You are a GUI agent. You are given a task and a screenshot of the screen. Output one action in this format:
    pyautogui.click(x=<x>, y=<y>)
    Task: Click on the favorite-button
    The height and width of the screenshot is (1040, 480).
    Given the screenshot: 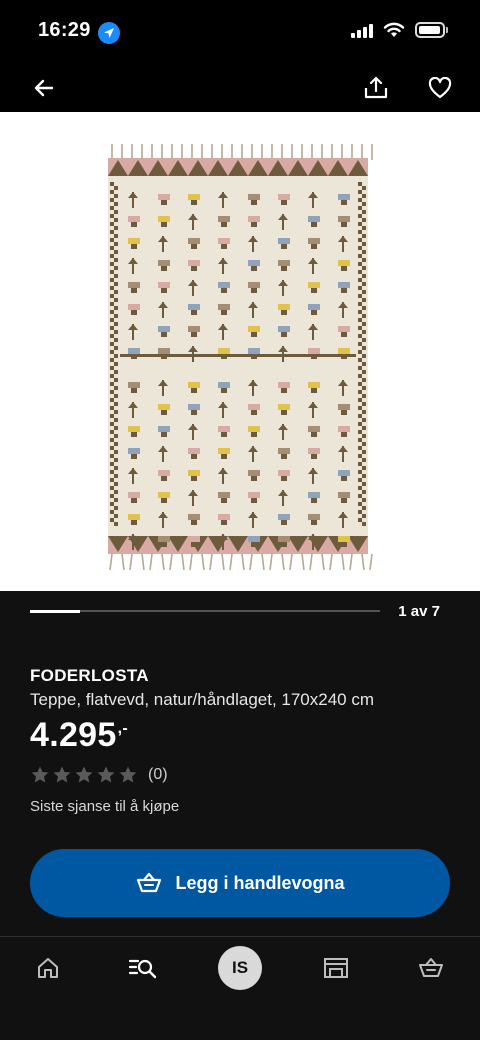 What is the action you would take?
    pyautogui.click(x=440, y=88)
    